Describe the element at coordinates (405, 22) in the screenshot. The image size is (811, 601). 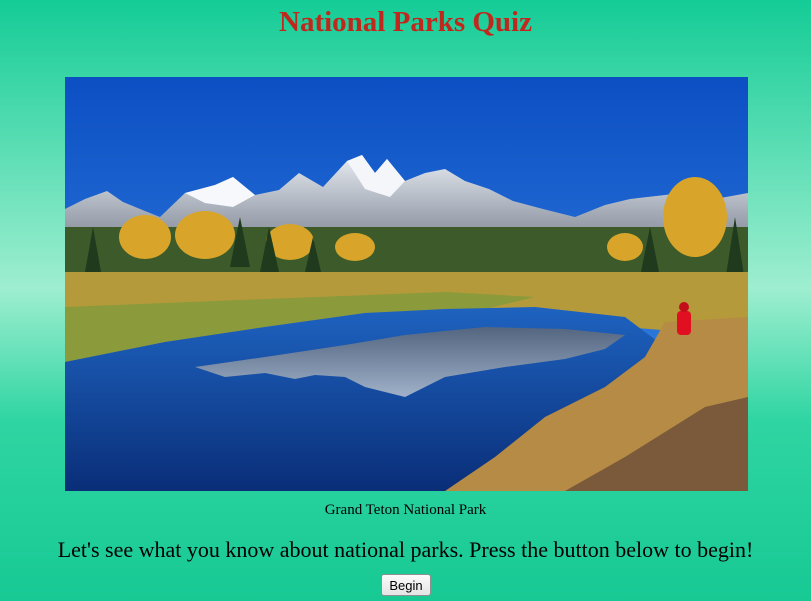
I see `page-title: National Parks Quiz` at that location.